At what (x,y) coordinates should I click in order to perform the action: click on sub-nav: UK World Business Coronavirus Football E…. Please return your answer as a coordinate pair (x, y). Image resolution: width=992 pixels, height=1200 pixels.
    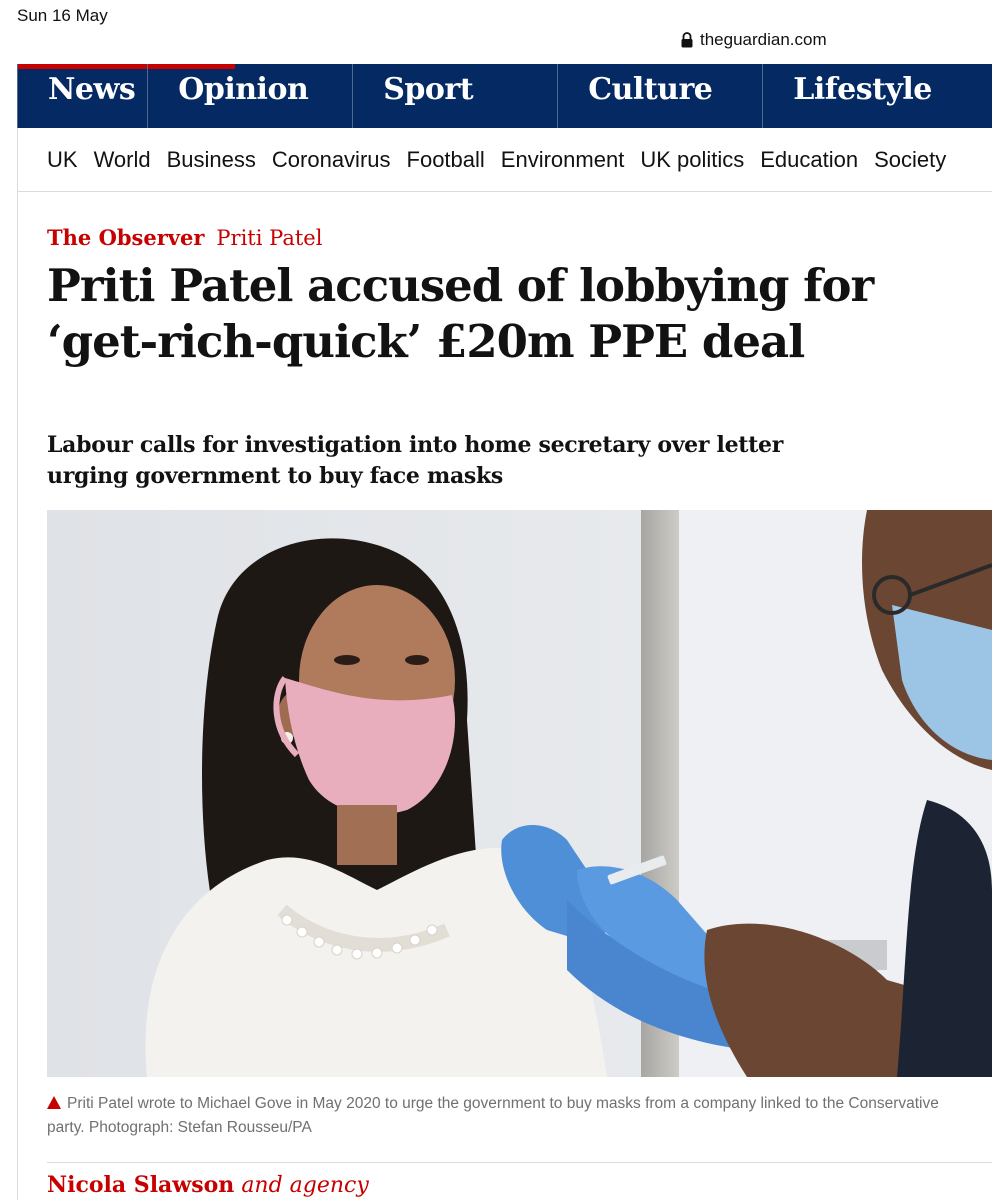
    Looking at the image, I should click on (504, 160).